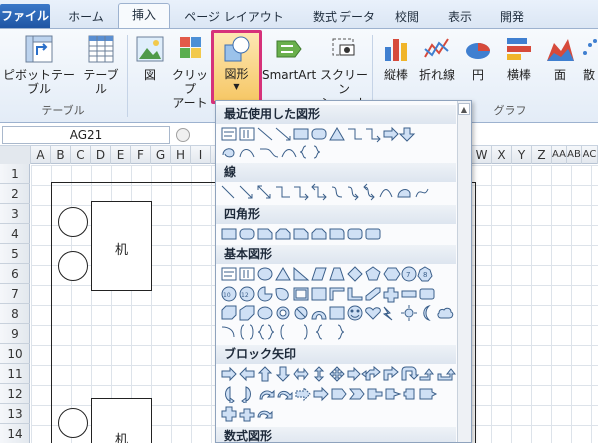 This screenshot has width=598, height=443. What do you see at coordinates (121, 155) in the screenshot?
I see `column-header: E` at bounding box center [121, 155].